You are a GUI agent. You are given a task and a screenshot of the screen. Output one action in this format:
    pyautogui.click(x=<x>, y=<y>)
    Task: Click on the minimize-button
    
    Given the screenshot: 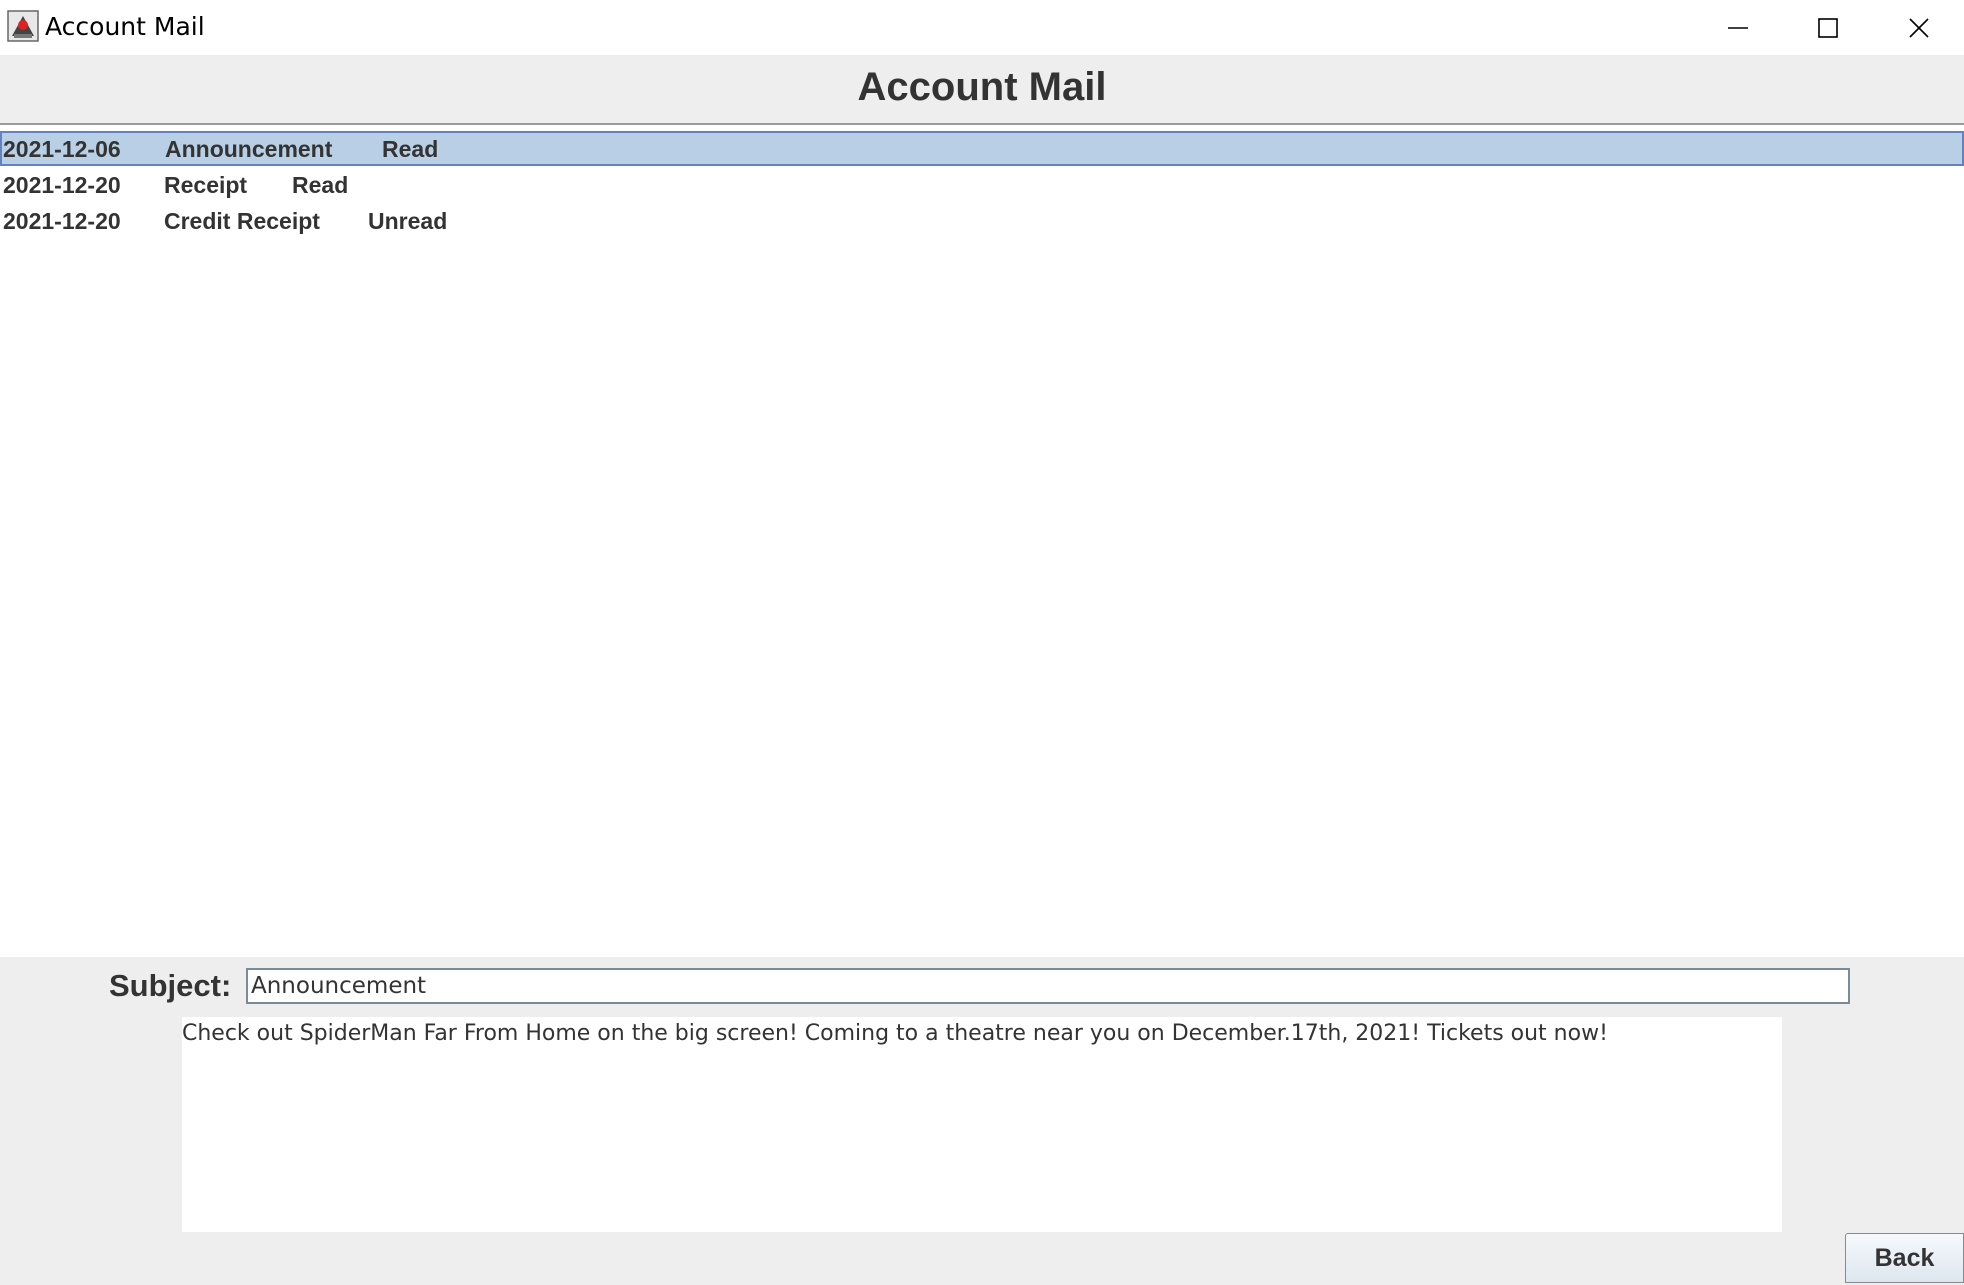 What is the action you would take?
    pyautogui.click(x=1738, y=27)
    